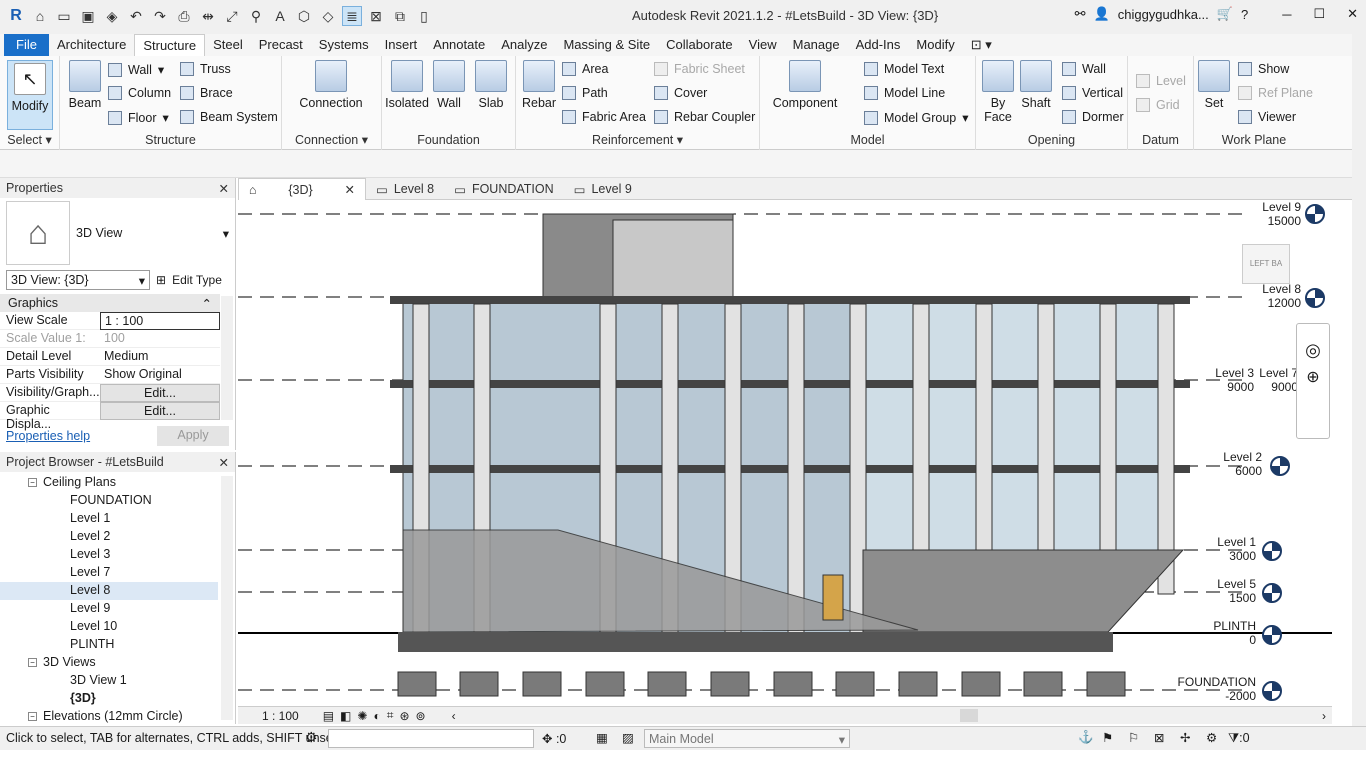 The height and width of the screenshot is (768, 1366). What do you see at coordinates (424, 16) in the screenshot?
I see `customize-icon: ▯` at bounding box center [424, 16].